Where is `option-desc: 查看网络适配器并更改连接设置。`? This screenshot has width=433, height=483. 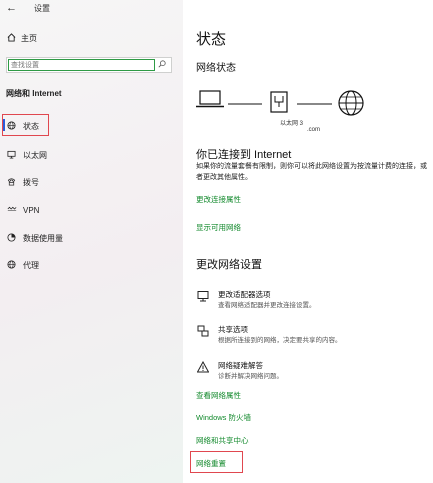 option-desc: 查看网络适配器并更改连接设置。 is located at coordinates (267, 305).